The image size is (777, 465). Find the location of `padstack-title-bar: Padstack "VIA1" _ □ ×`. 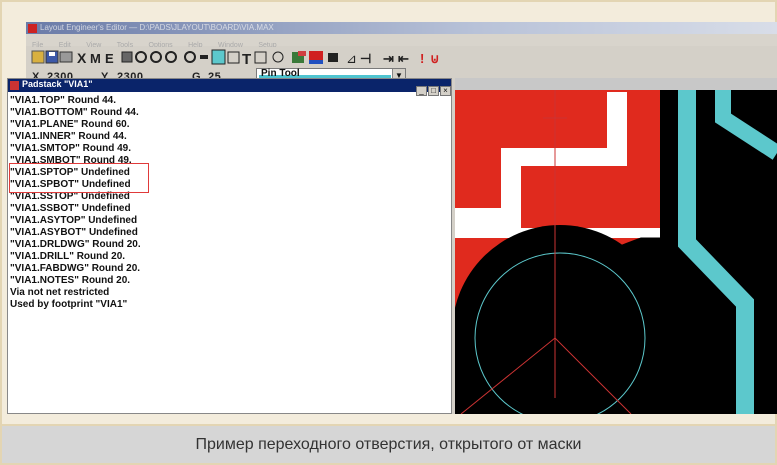

padstack-title-bar: Padstack "VIA1" _ □ × is located at coordinates (229, 87).